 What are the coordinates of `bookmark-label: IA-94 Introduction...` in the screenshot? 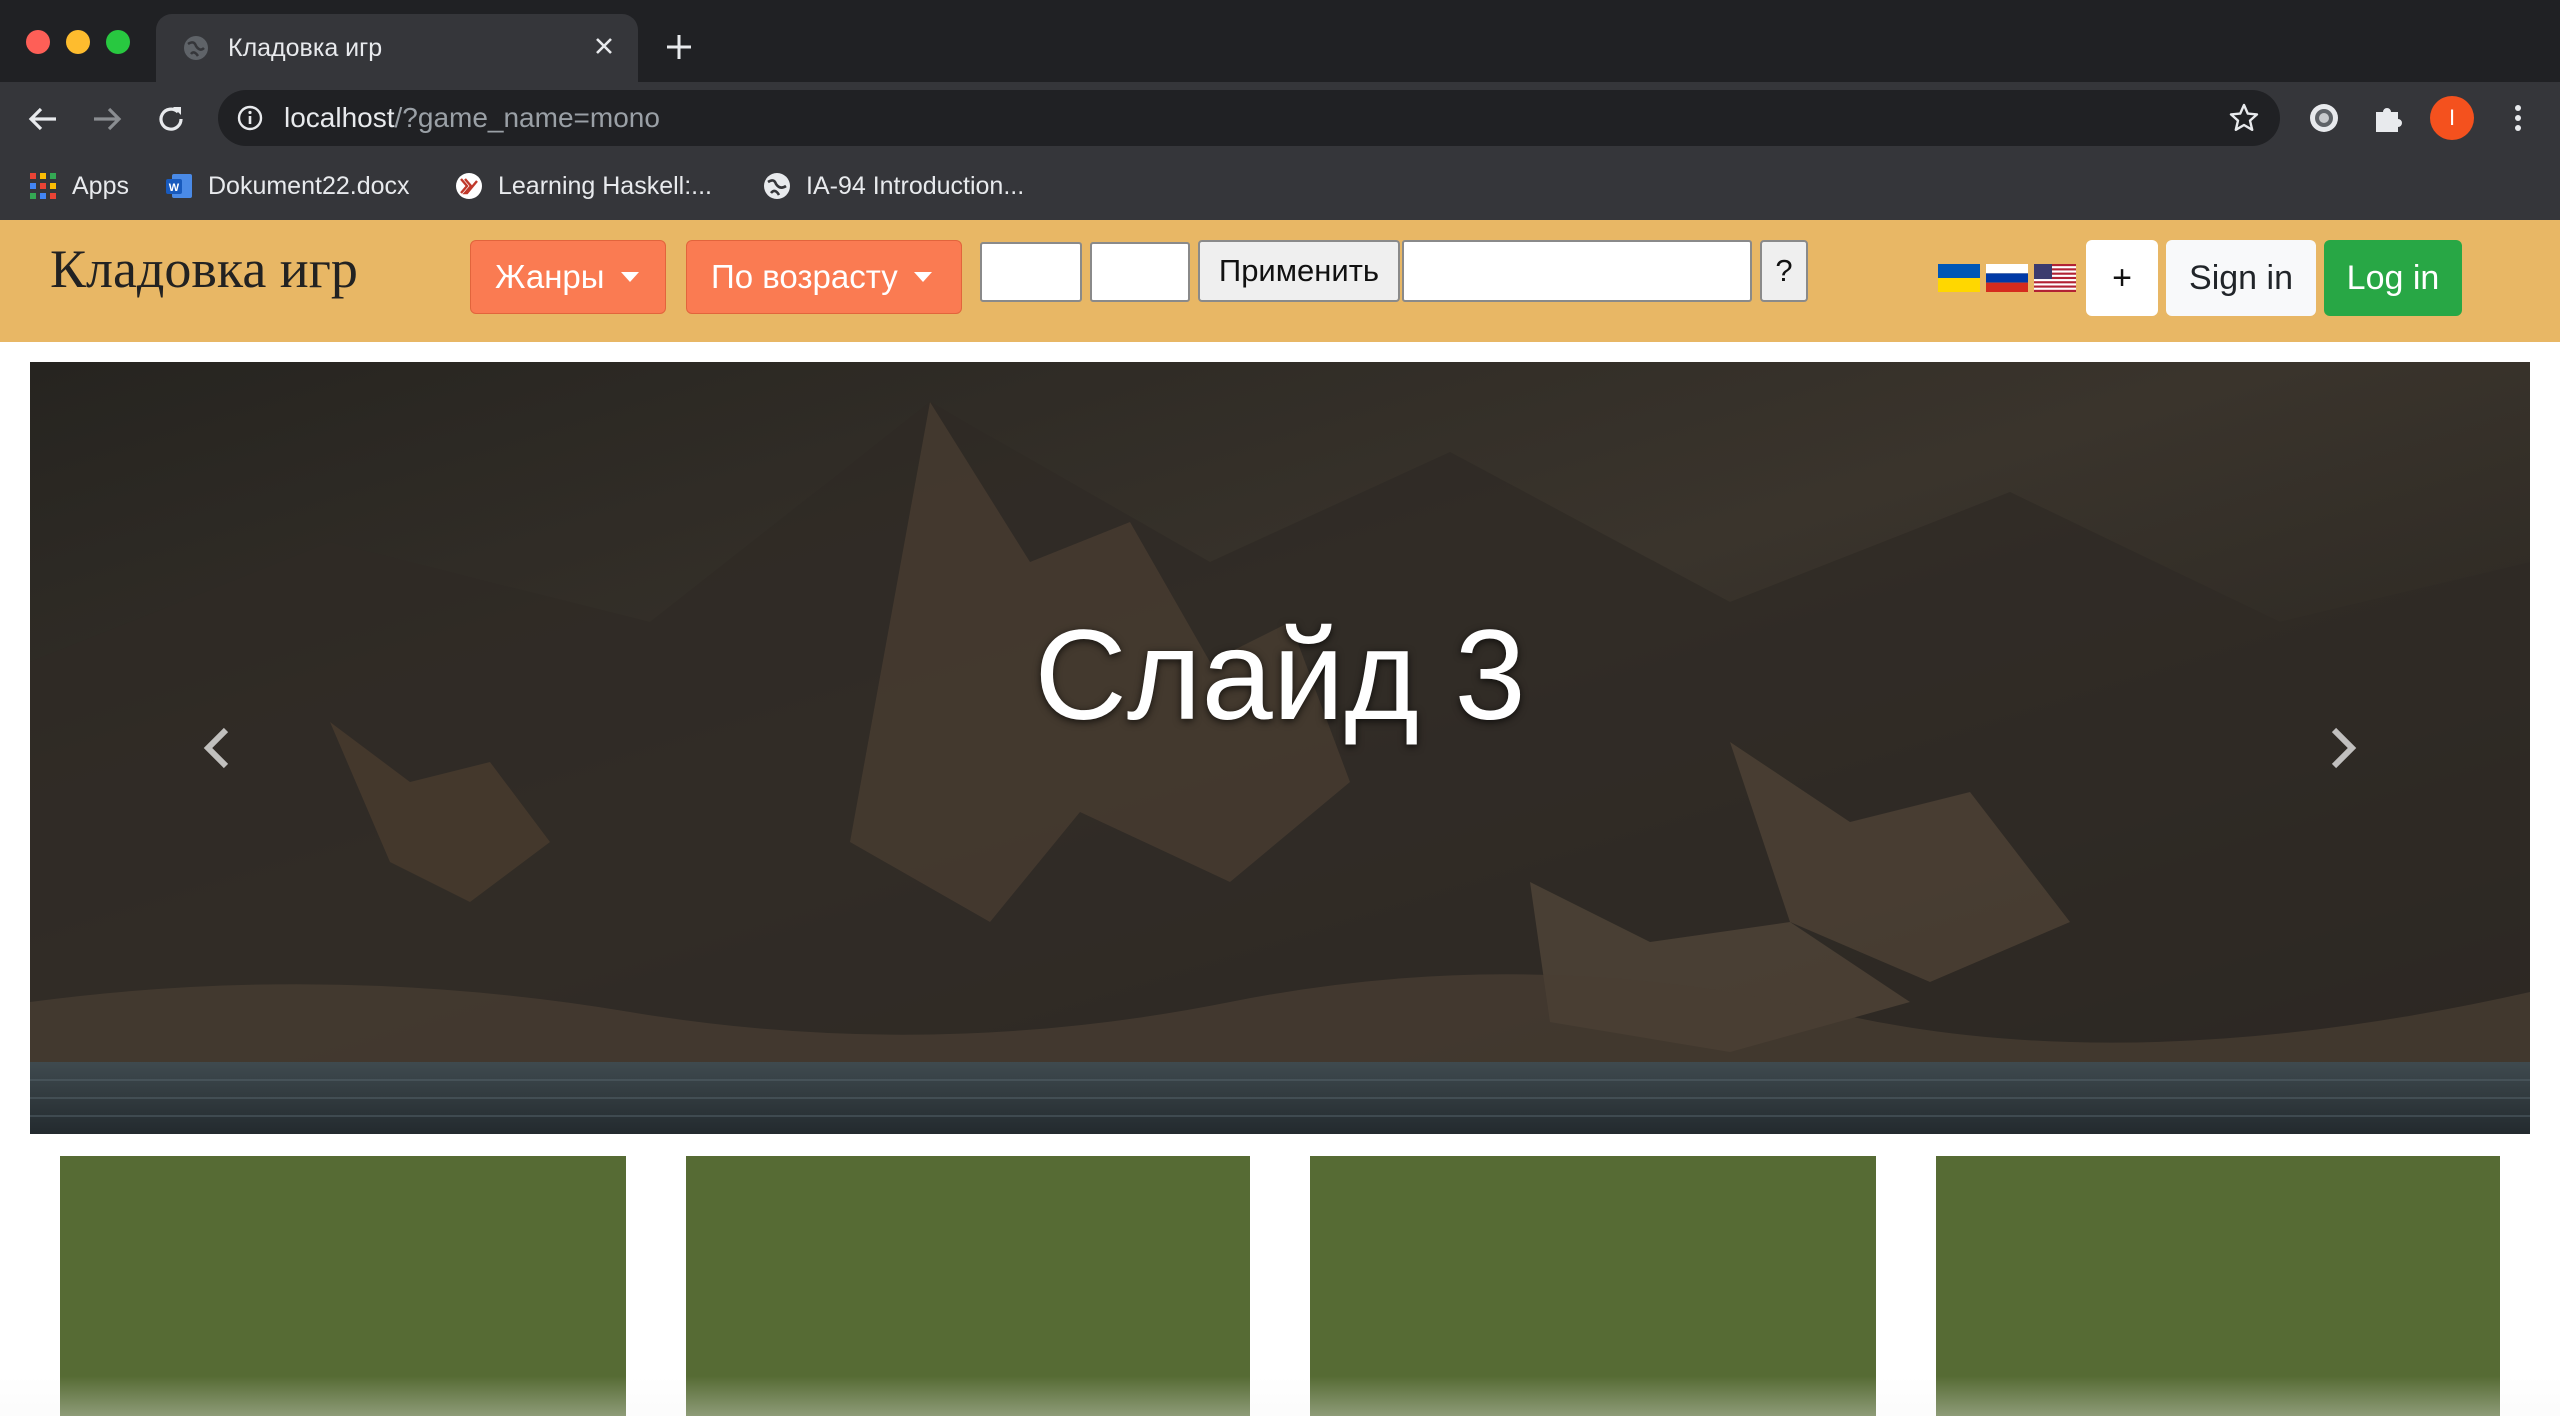 It's located at (915, 185).